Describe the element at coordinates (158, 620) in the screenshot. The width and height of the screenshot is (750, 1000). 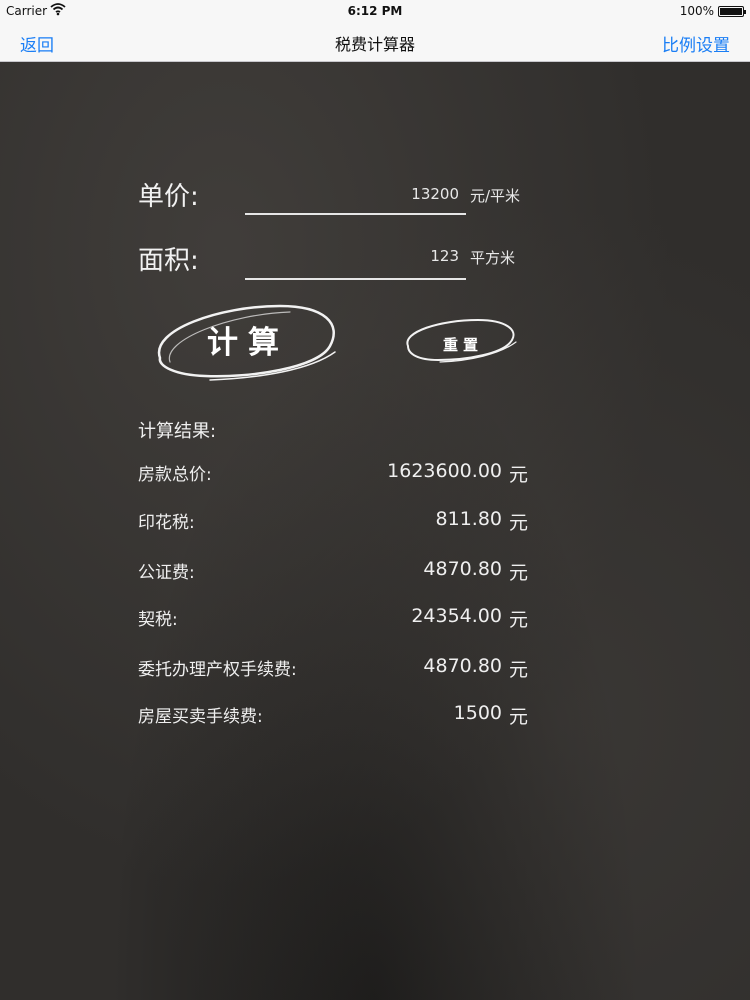
I see `result-label: 契税:` at that location.